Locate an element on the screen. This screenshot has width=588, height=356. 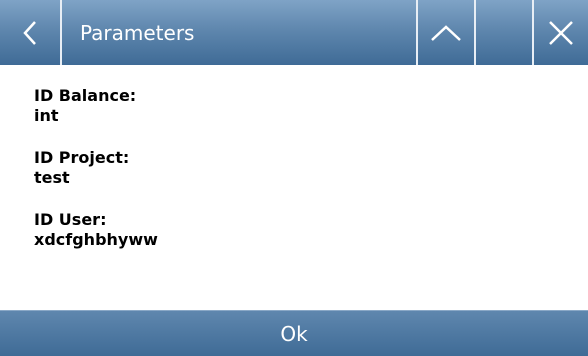
field-id-user: ID User: xdcfghbhyww is located at coordinates (96, 230).